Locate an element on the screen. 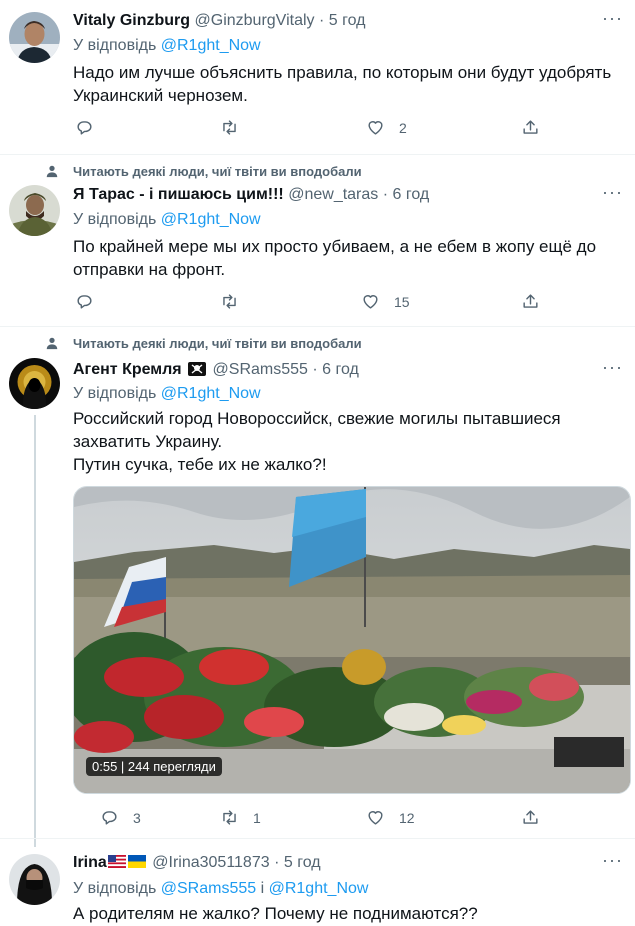 This screenshot has width=635, height=926. reply-to-link: @SRams555 is located at coordinates (208, 888).